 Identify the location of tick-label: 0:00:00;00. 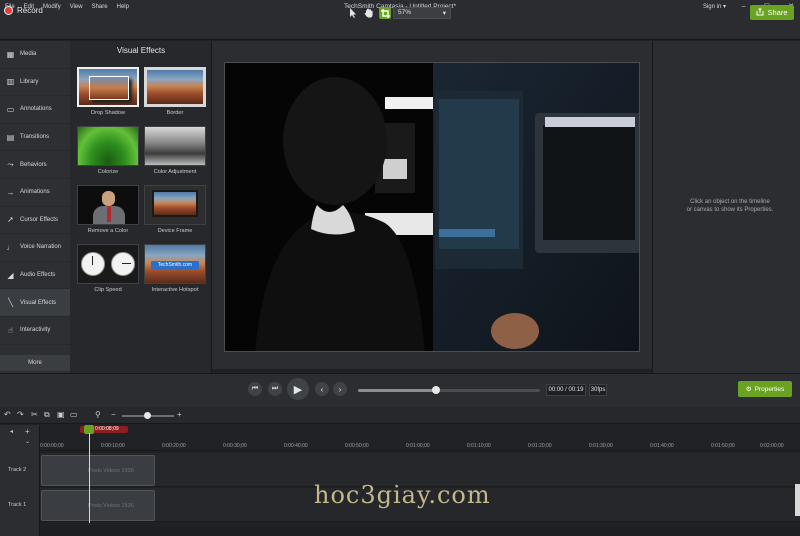
(52, 446).